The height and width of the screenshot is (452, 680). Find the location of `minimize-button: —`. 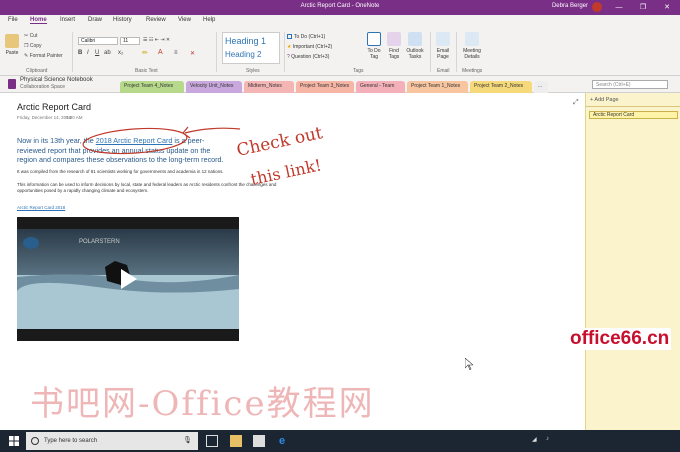

minimize-button: — is located at coordinates (619, 7).